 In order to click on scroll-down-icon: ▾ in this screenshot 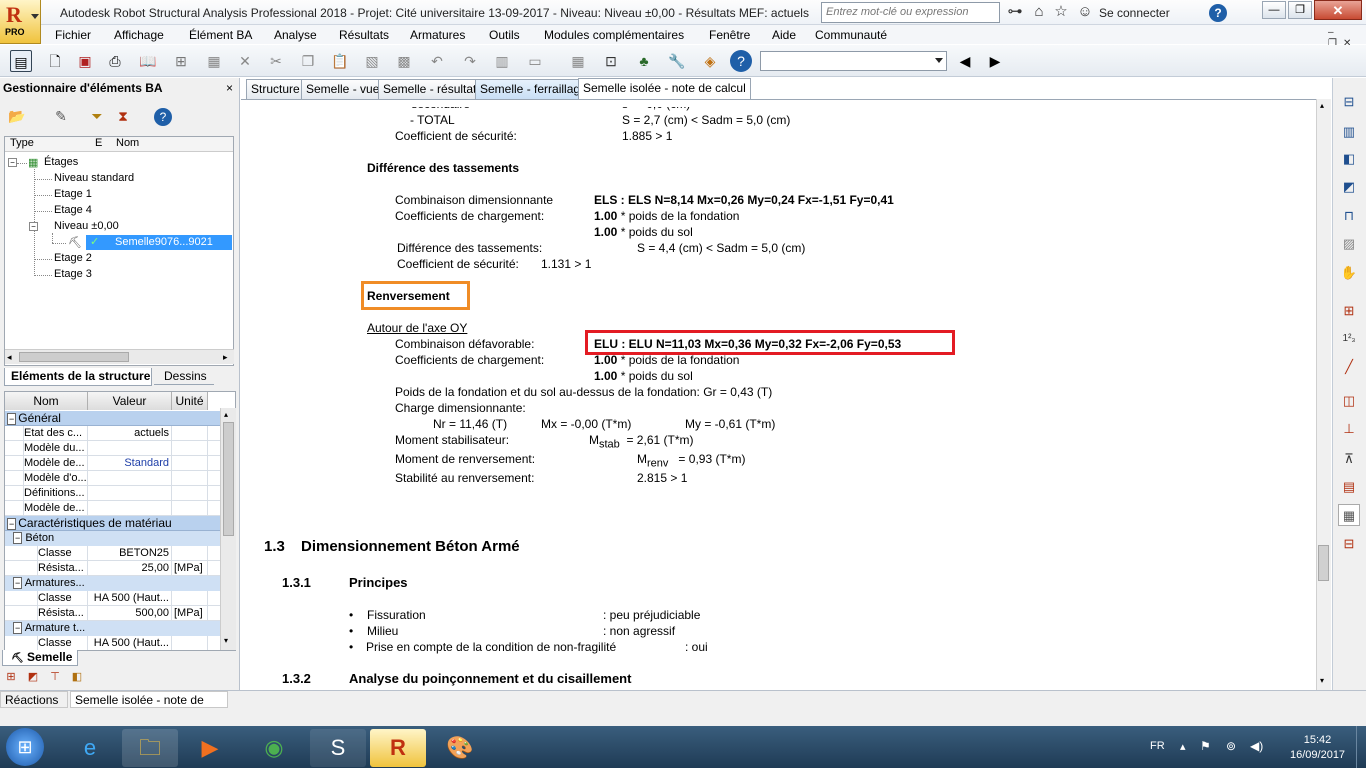, I will do `click(226, 640)`.